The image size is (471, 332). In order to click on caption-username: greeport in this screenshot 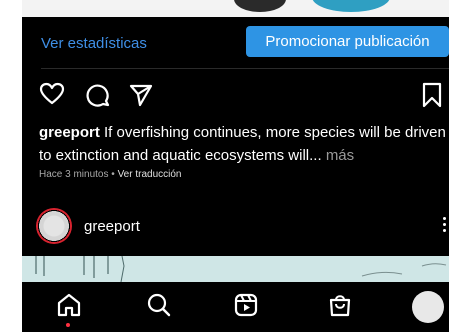, I will do `click(69, 132)`.